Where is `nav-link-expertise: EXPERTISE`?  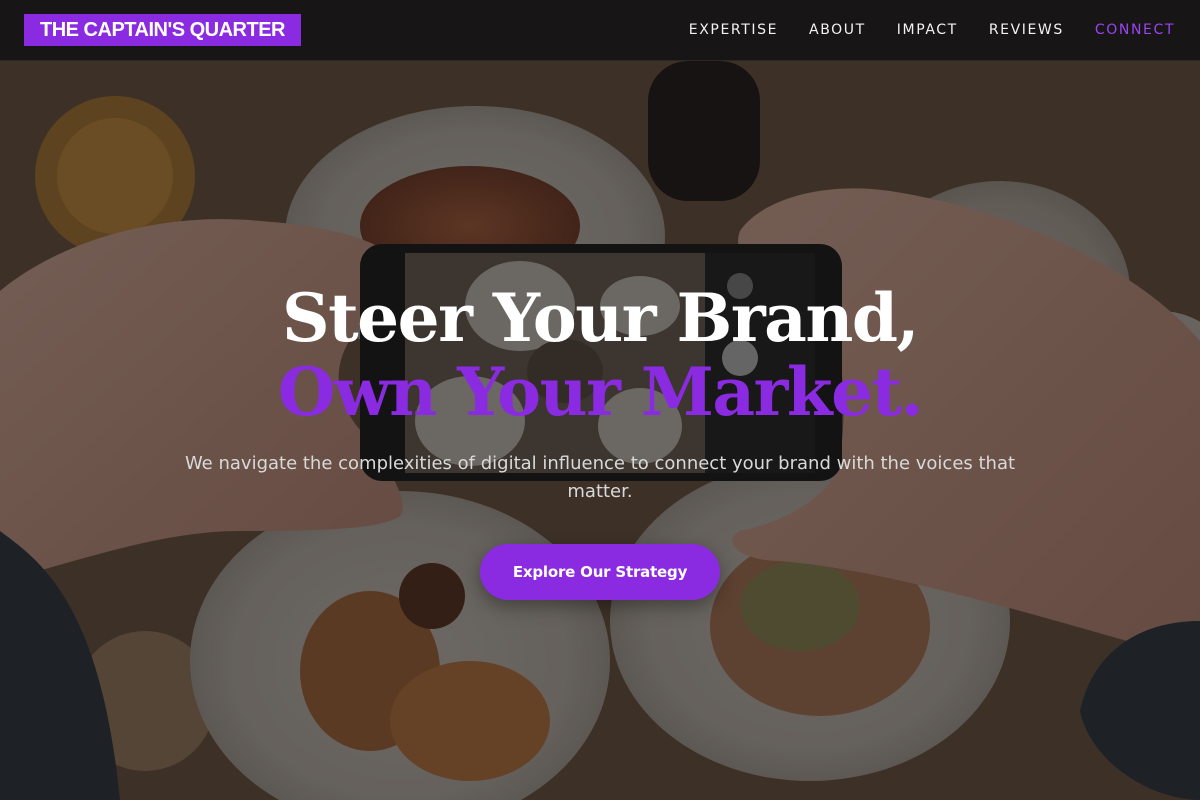
nav-link-expertise: EXPERTISE is located at coordinates (733, 30).